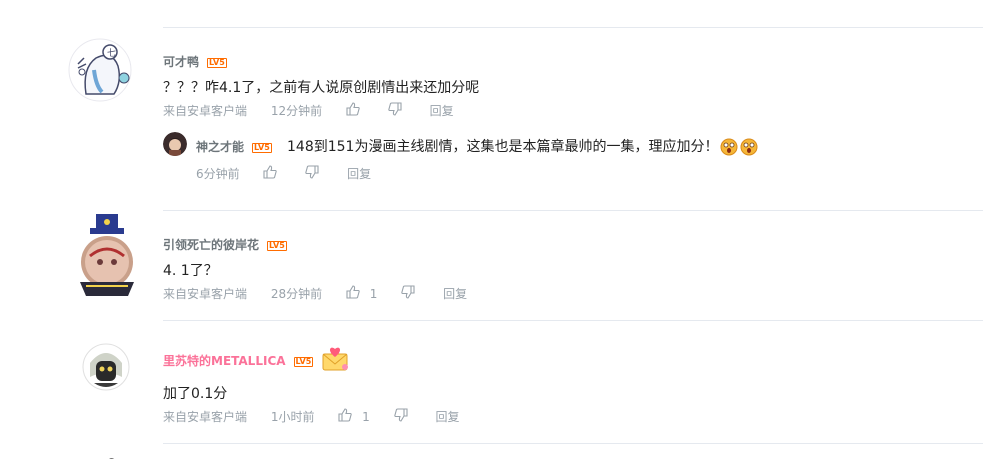  I want to click on avatar-pendant-icon, so click(107, 255).